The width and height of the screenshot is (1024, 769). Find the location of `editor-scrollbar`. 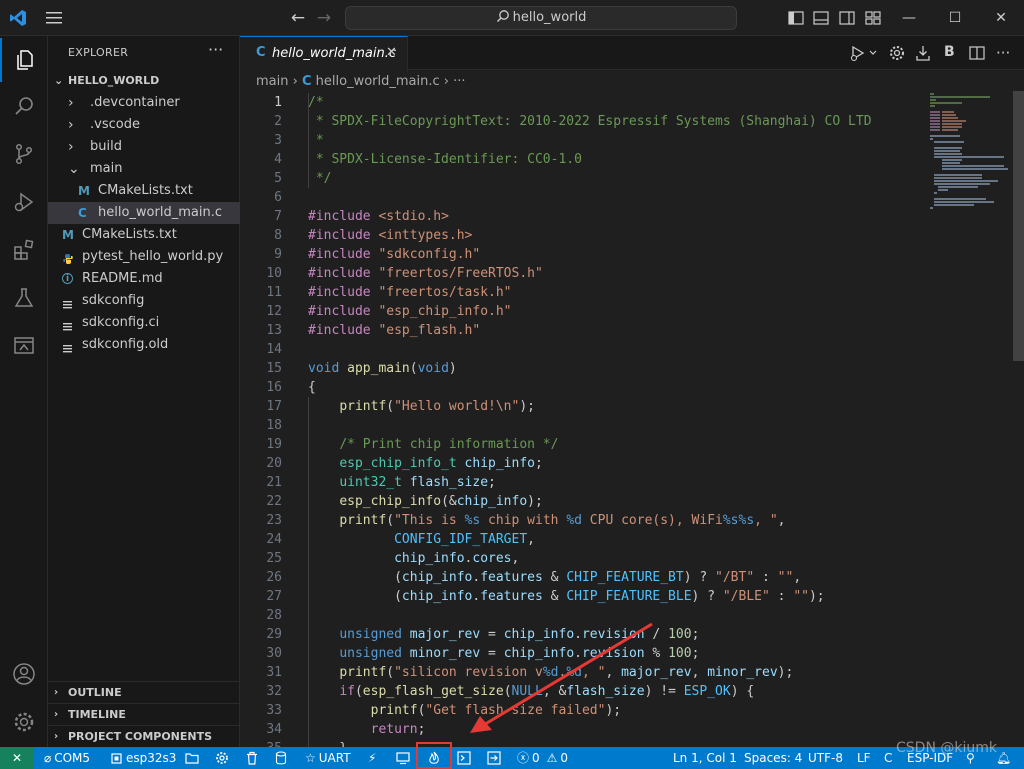

editor-scrollbar is located at coordinates (1017, 419).